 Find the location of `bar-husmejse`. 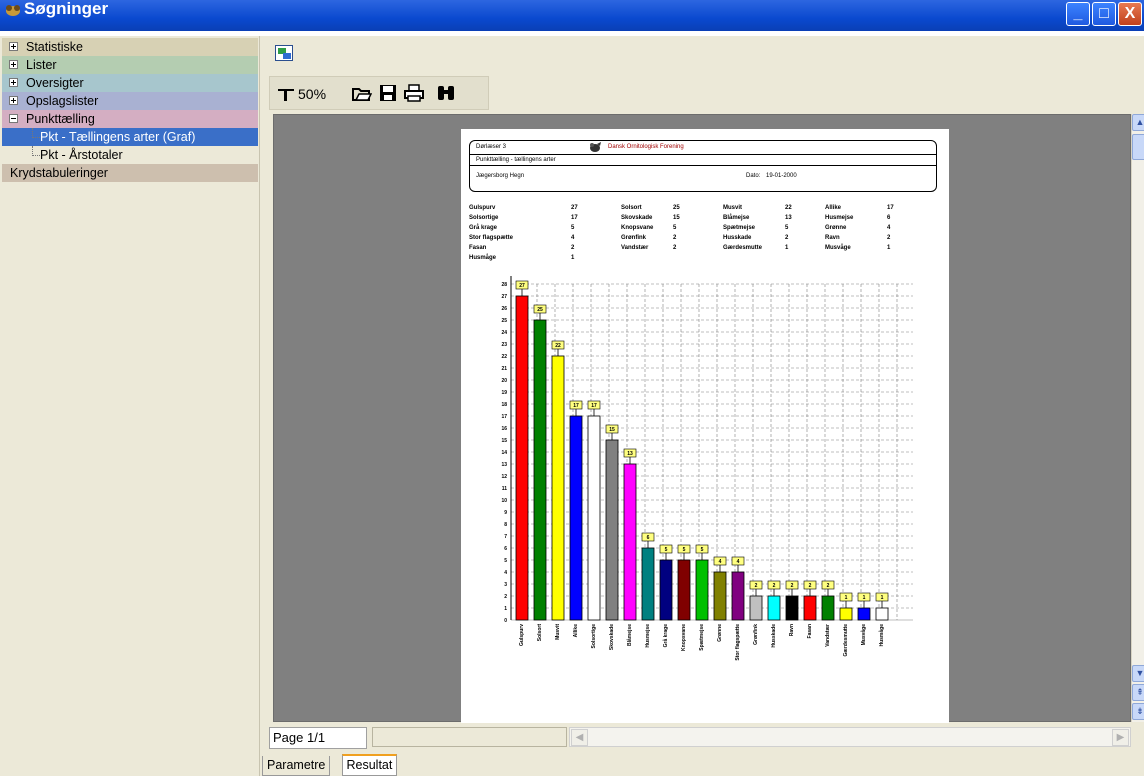

bar-husmejse is located at coordinates (648, 584).